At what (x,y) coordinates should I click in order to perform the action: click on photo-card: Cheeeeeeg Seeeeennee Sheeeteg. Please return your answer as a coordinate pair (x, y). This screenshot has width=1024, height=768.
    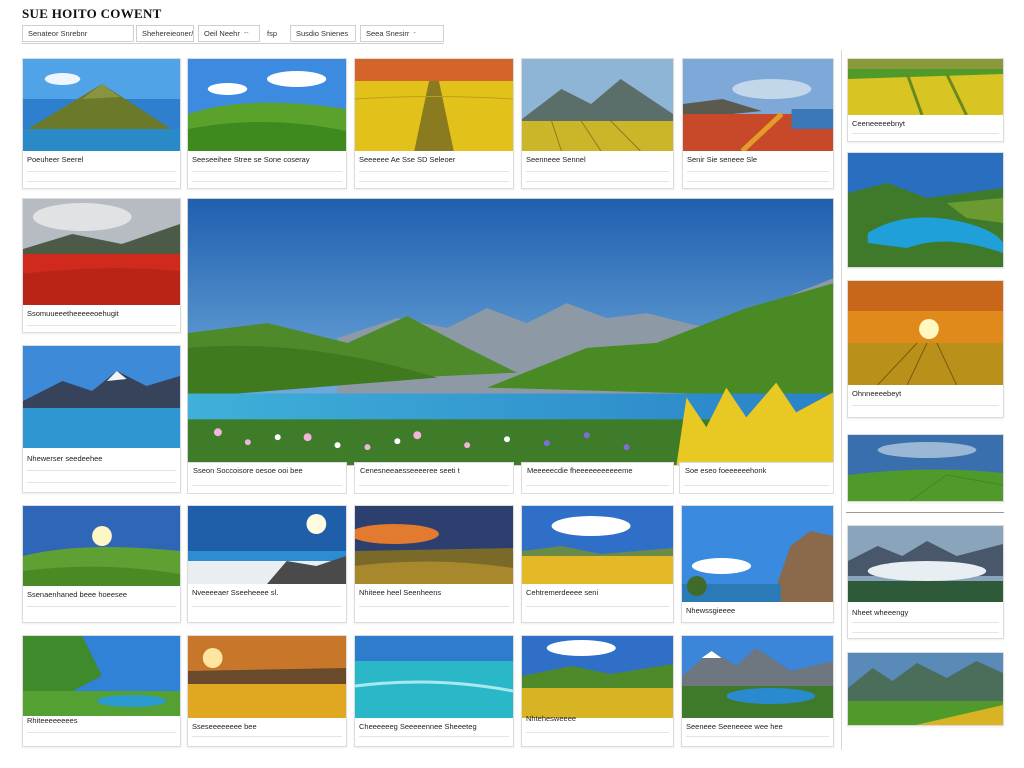
    Looking at the image, I should click on (434, 691).